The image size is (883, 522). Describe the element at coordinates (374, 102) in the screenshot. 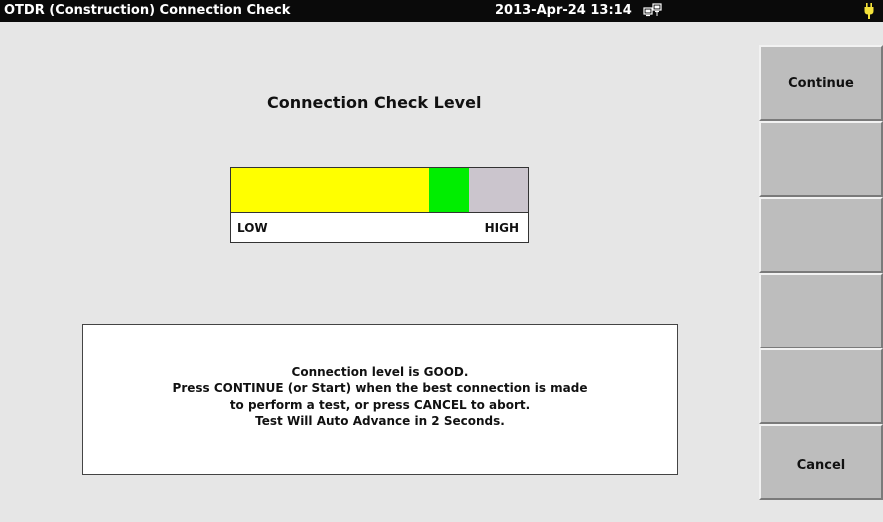

I see `connection-level-heading: Connection Check Level` at that location.